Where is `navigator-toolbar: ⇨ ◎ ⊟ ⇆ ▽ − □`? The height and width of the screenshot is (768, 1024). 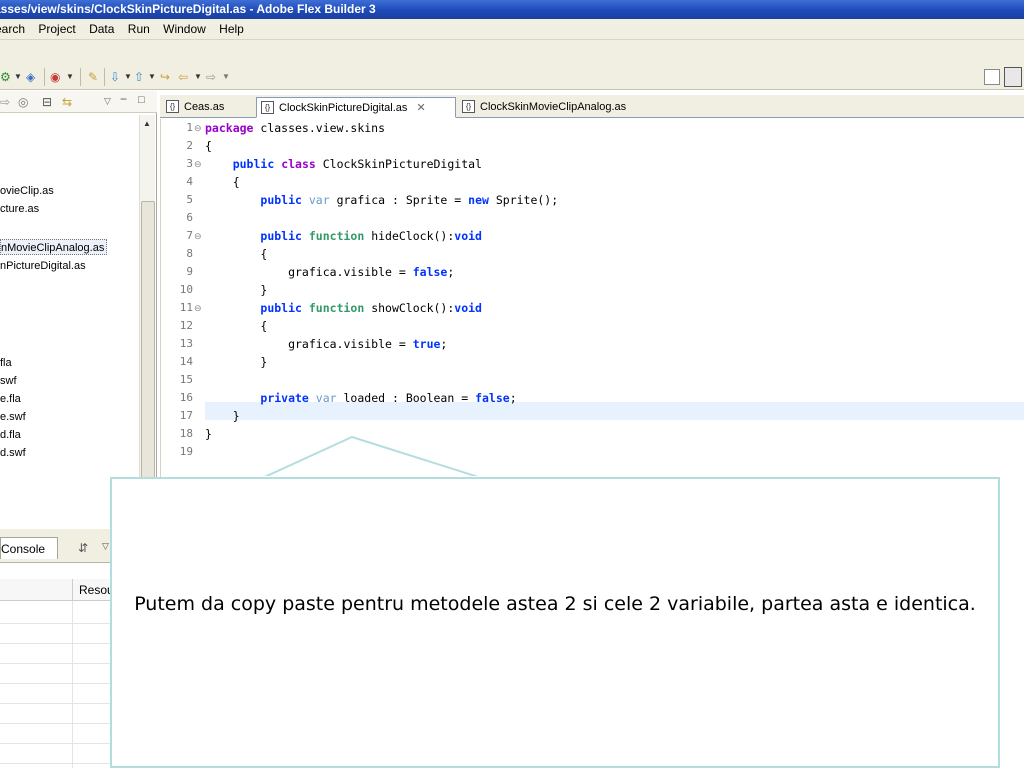
navigator-toolbar: ⇨ ◎ ⊟ ⇆ ▽ − □ is located at coordinates (78, 102).